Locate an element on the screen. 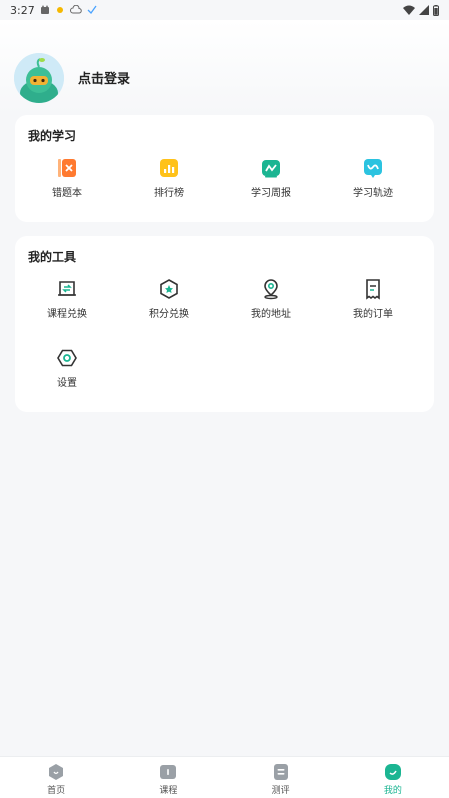 The width and height of the screenshot is (449, 798). ranking-label: 排行榜 is located at coordinates (169, 193).